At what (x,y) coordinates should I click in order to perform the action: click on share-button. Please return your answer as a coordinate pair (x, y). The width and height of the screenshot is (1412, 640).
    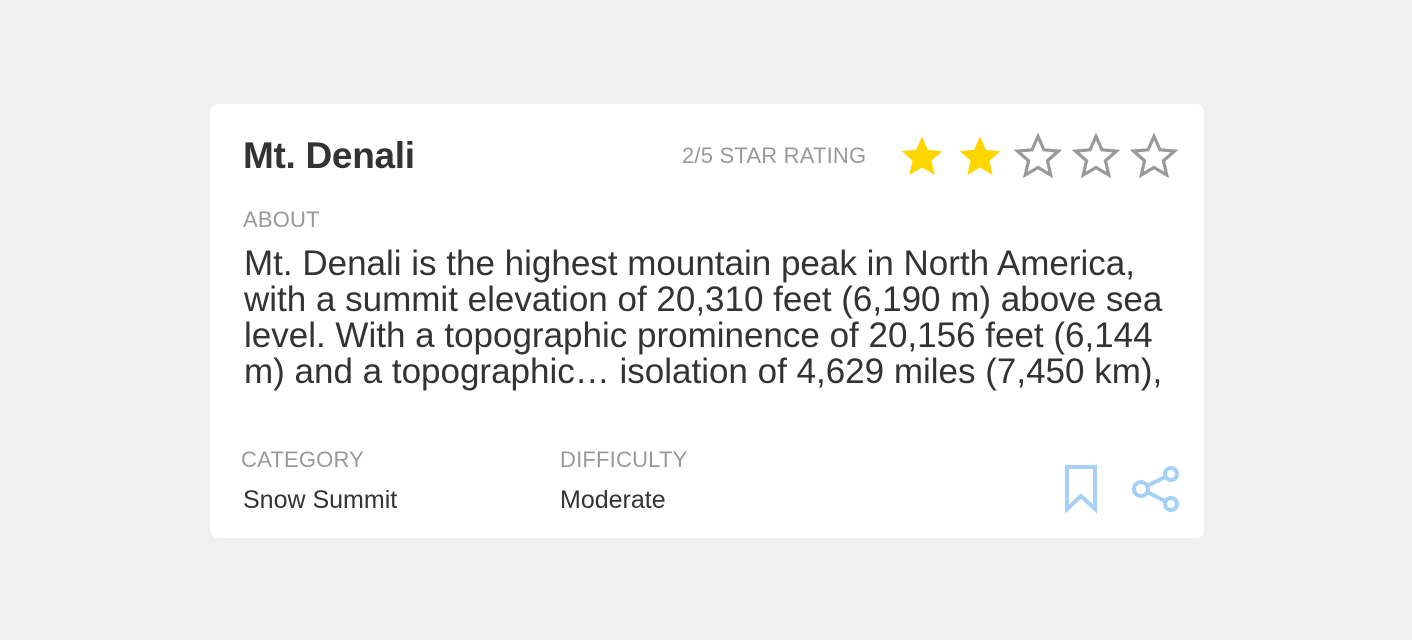
    Looking at the image, I should click on (1156, 489).